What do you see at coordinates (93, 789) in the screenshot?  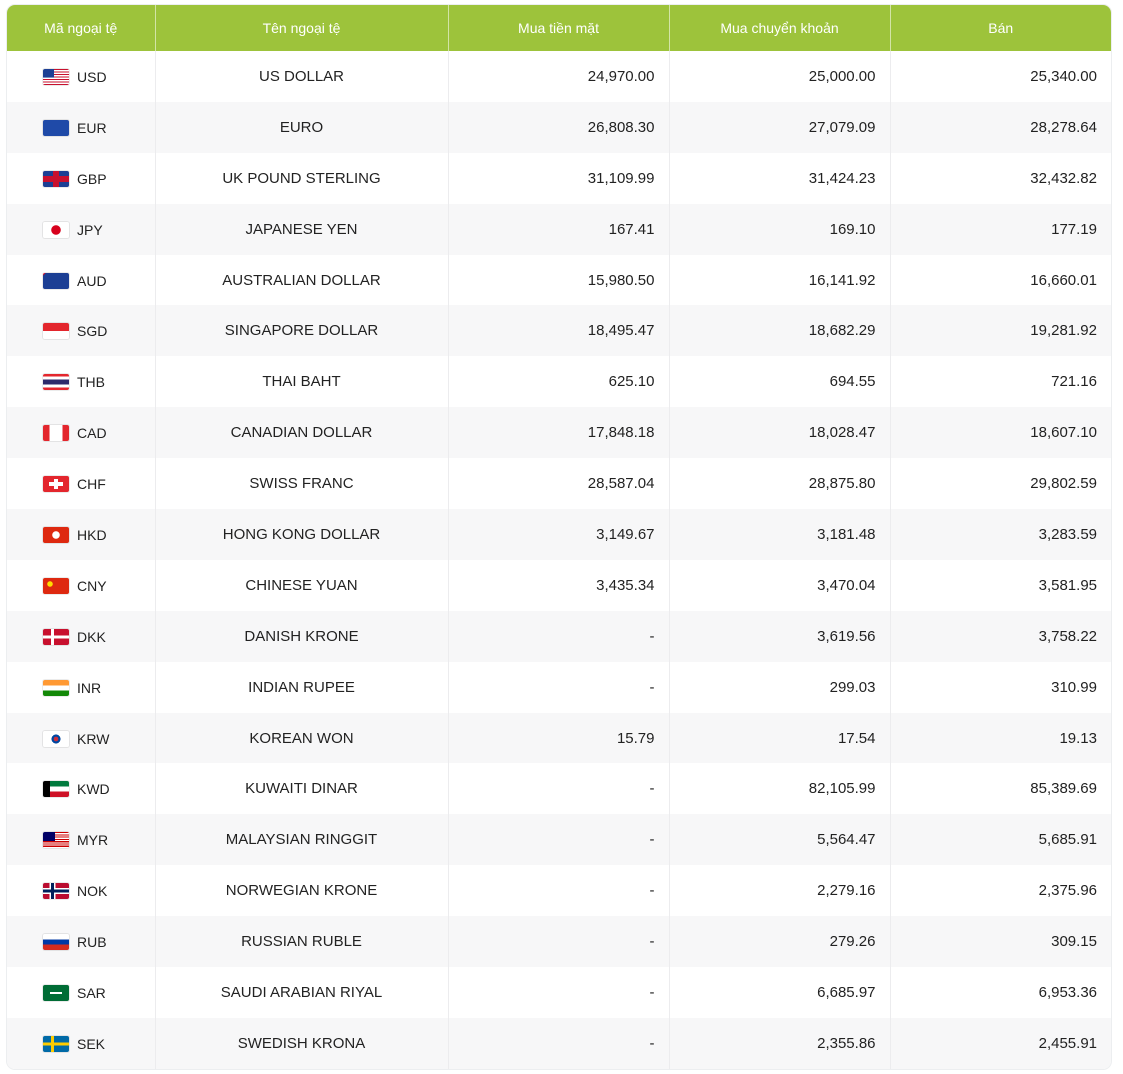 I see `currency-code: KWD` at bounding box center [93, 789].